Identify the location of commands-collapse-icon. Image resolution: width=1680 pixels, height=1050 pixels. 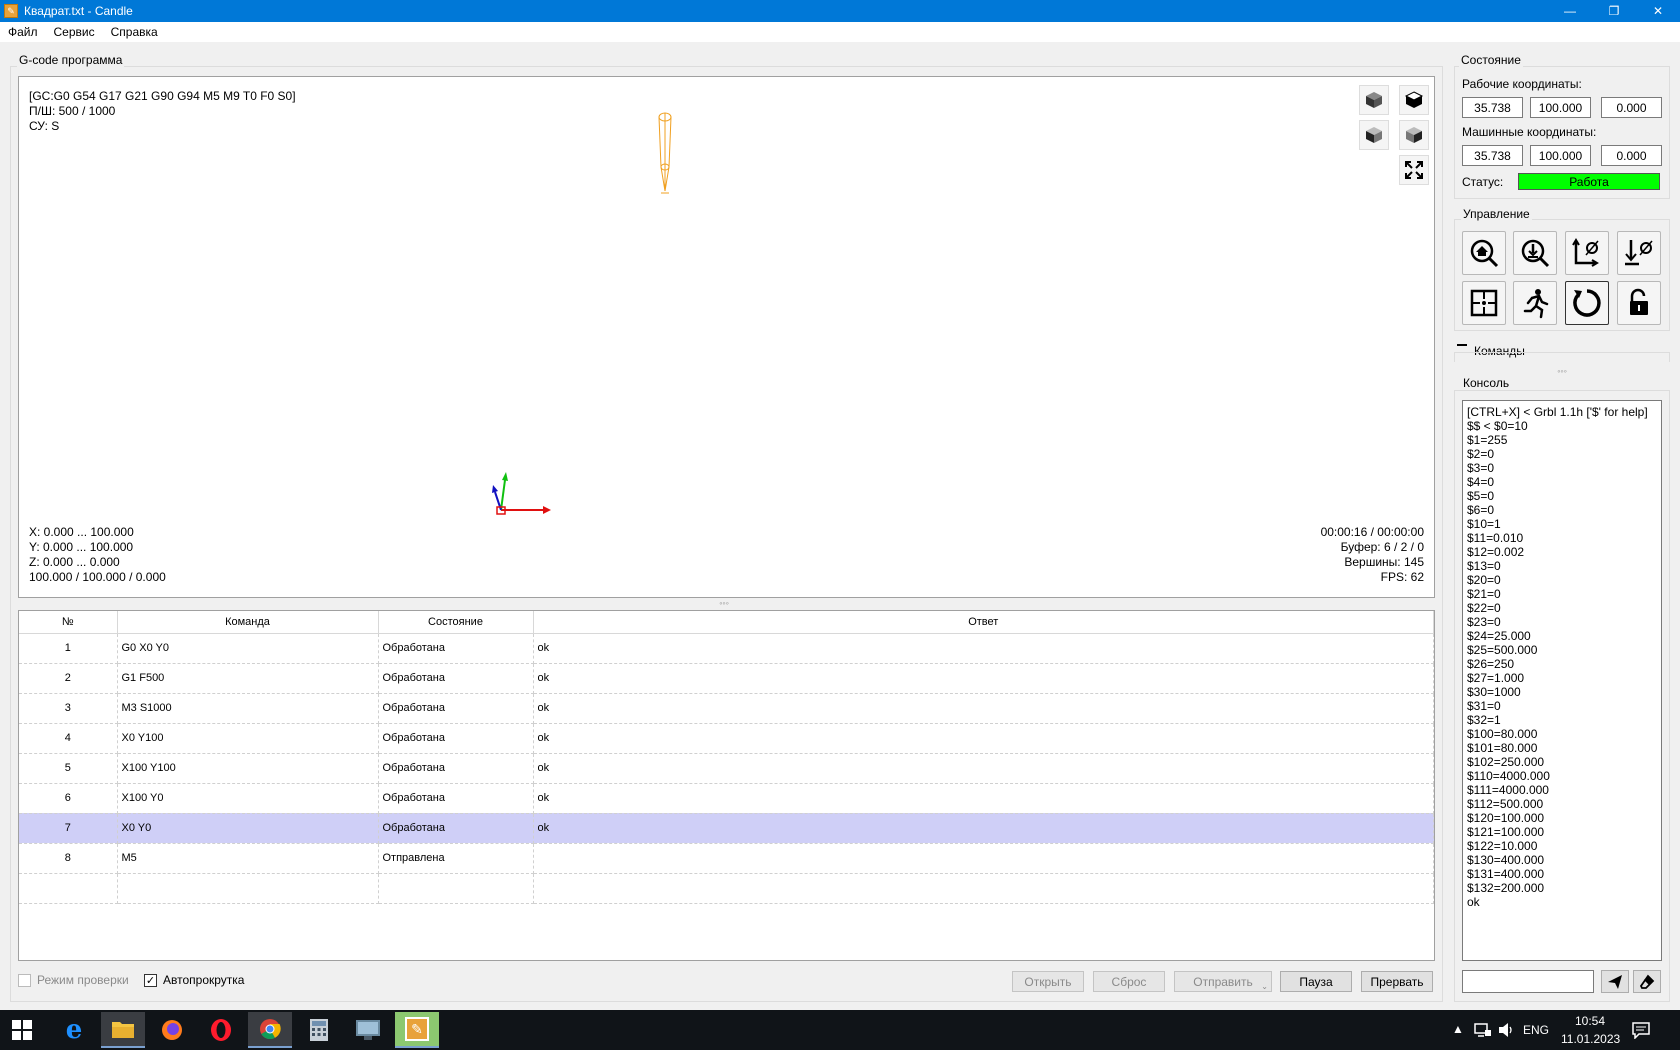
(1462, 345).